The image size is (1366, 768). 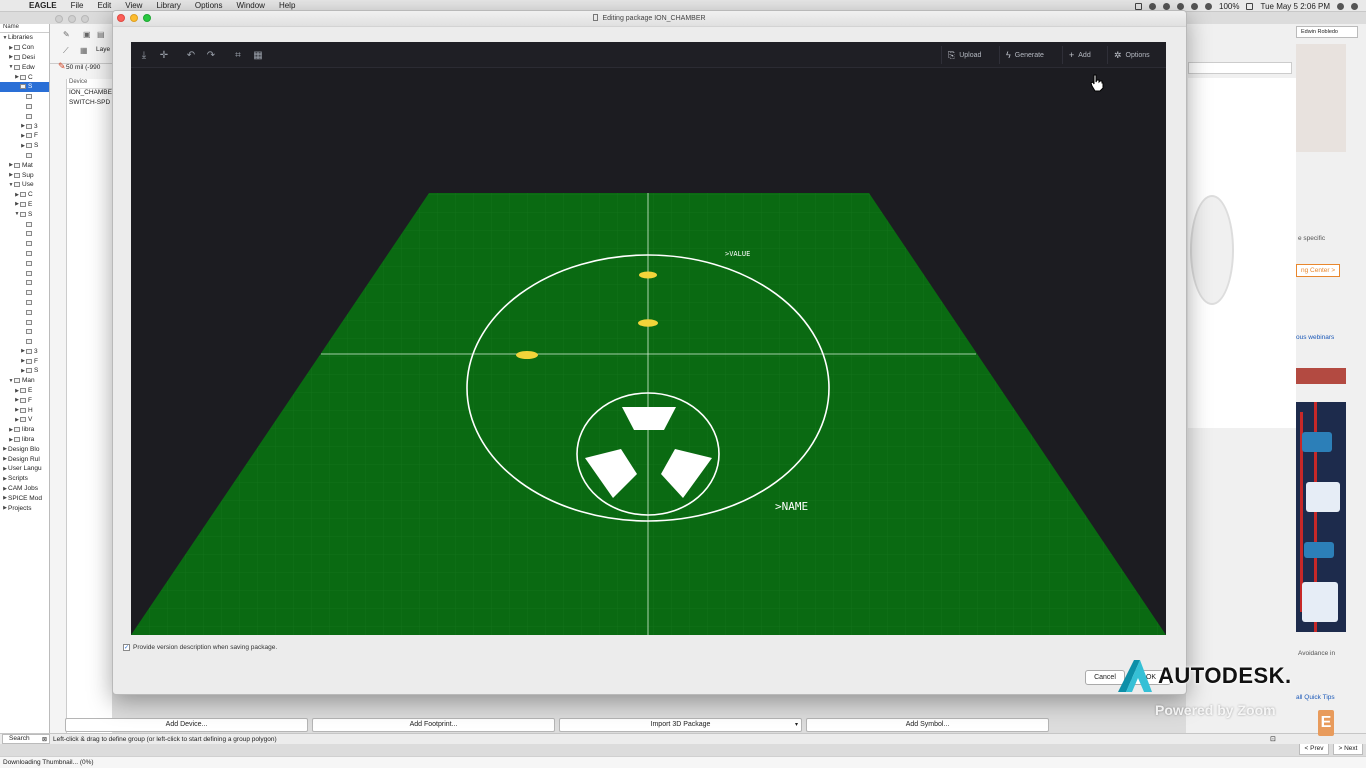 What do you see at coordinates (59, 19) in the screenshot?
I see `close-icon` at bounding box center [59, 19].